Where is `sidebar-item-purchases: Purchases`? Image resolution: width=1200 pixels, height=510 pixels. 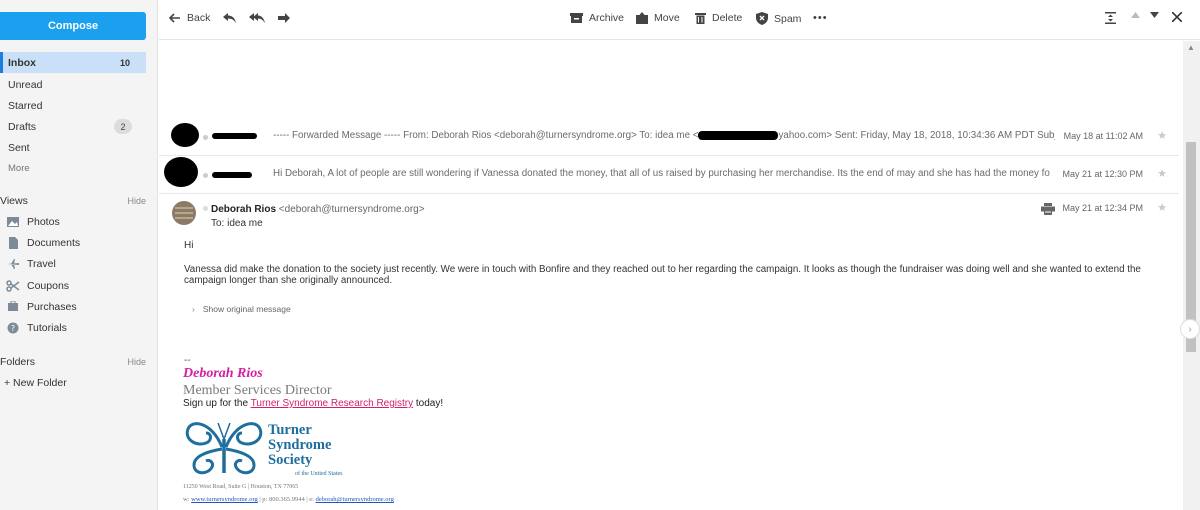 sidebar-item-purchases: Purchases is located at coordinates (41, 307).